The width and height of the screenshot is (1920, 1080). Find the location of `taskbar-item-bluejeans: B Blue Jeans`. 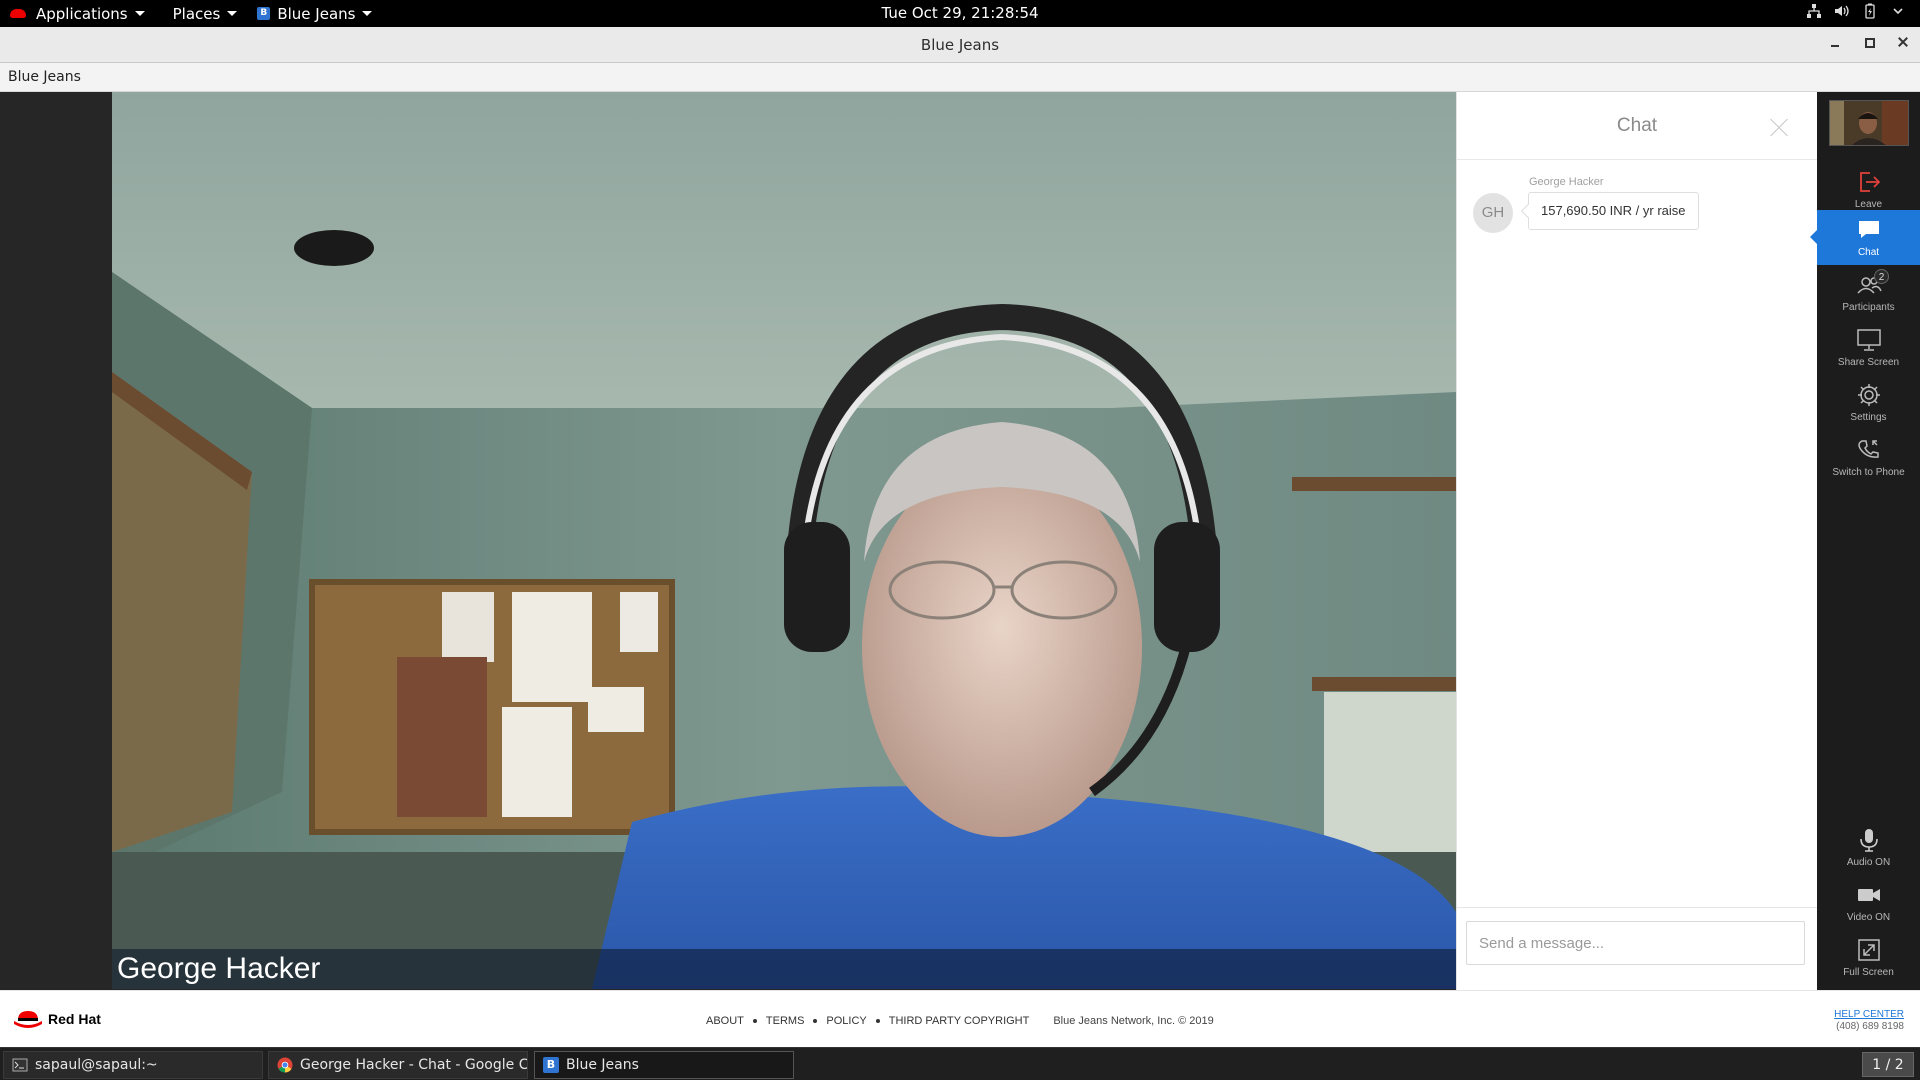

taskbar-item-bluejeans: B Blue Jeans is located at coordinates (664, 1065).